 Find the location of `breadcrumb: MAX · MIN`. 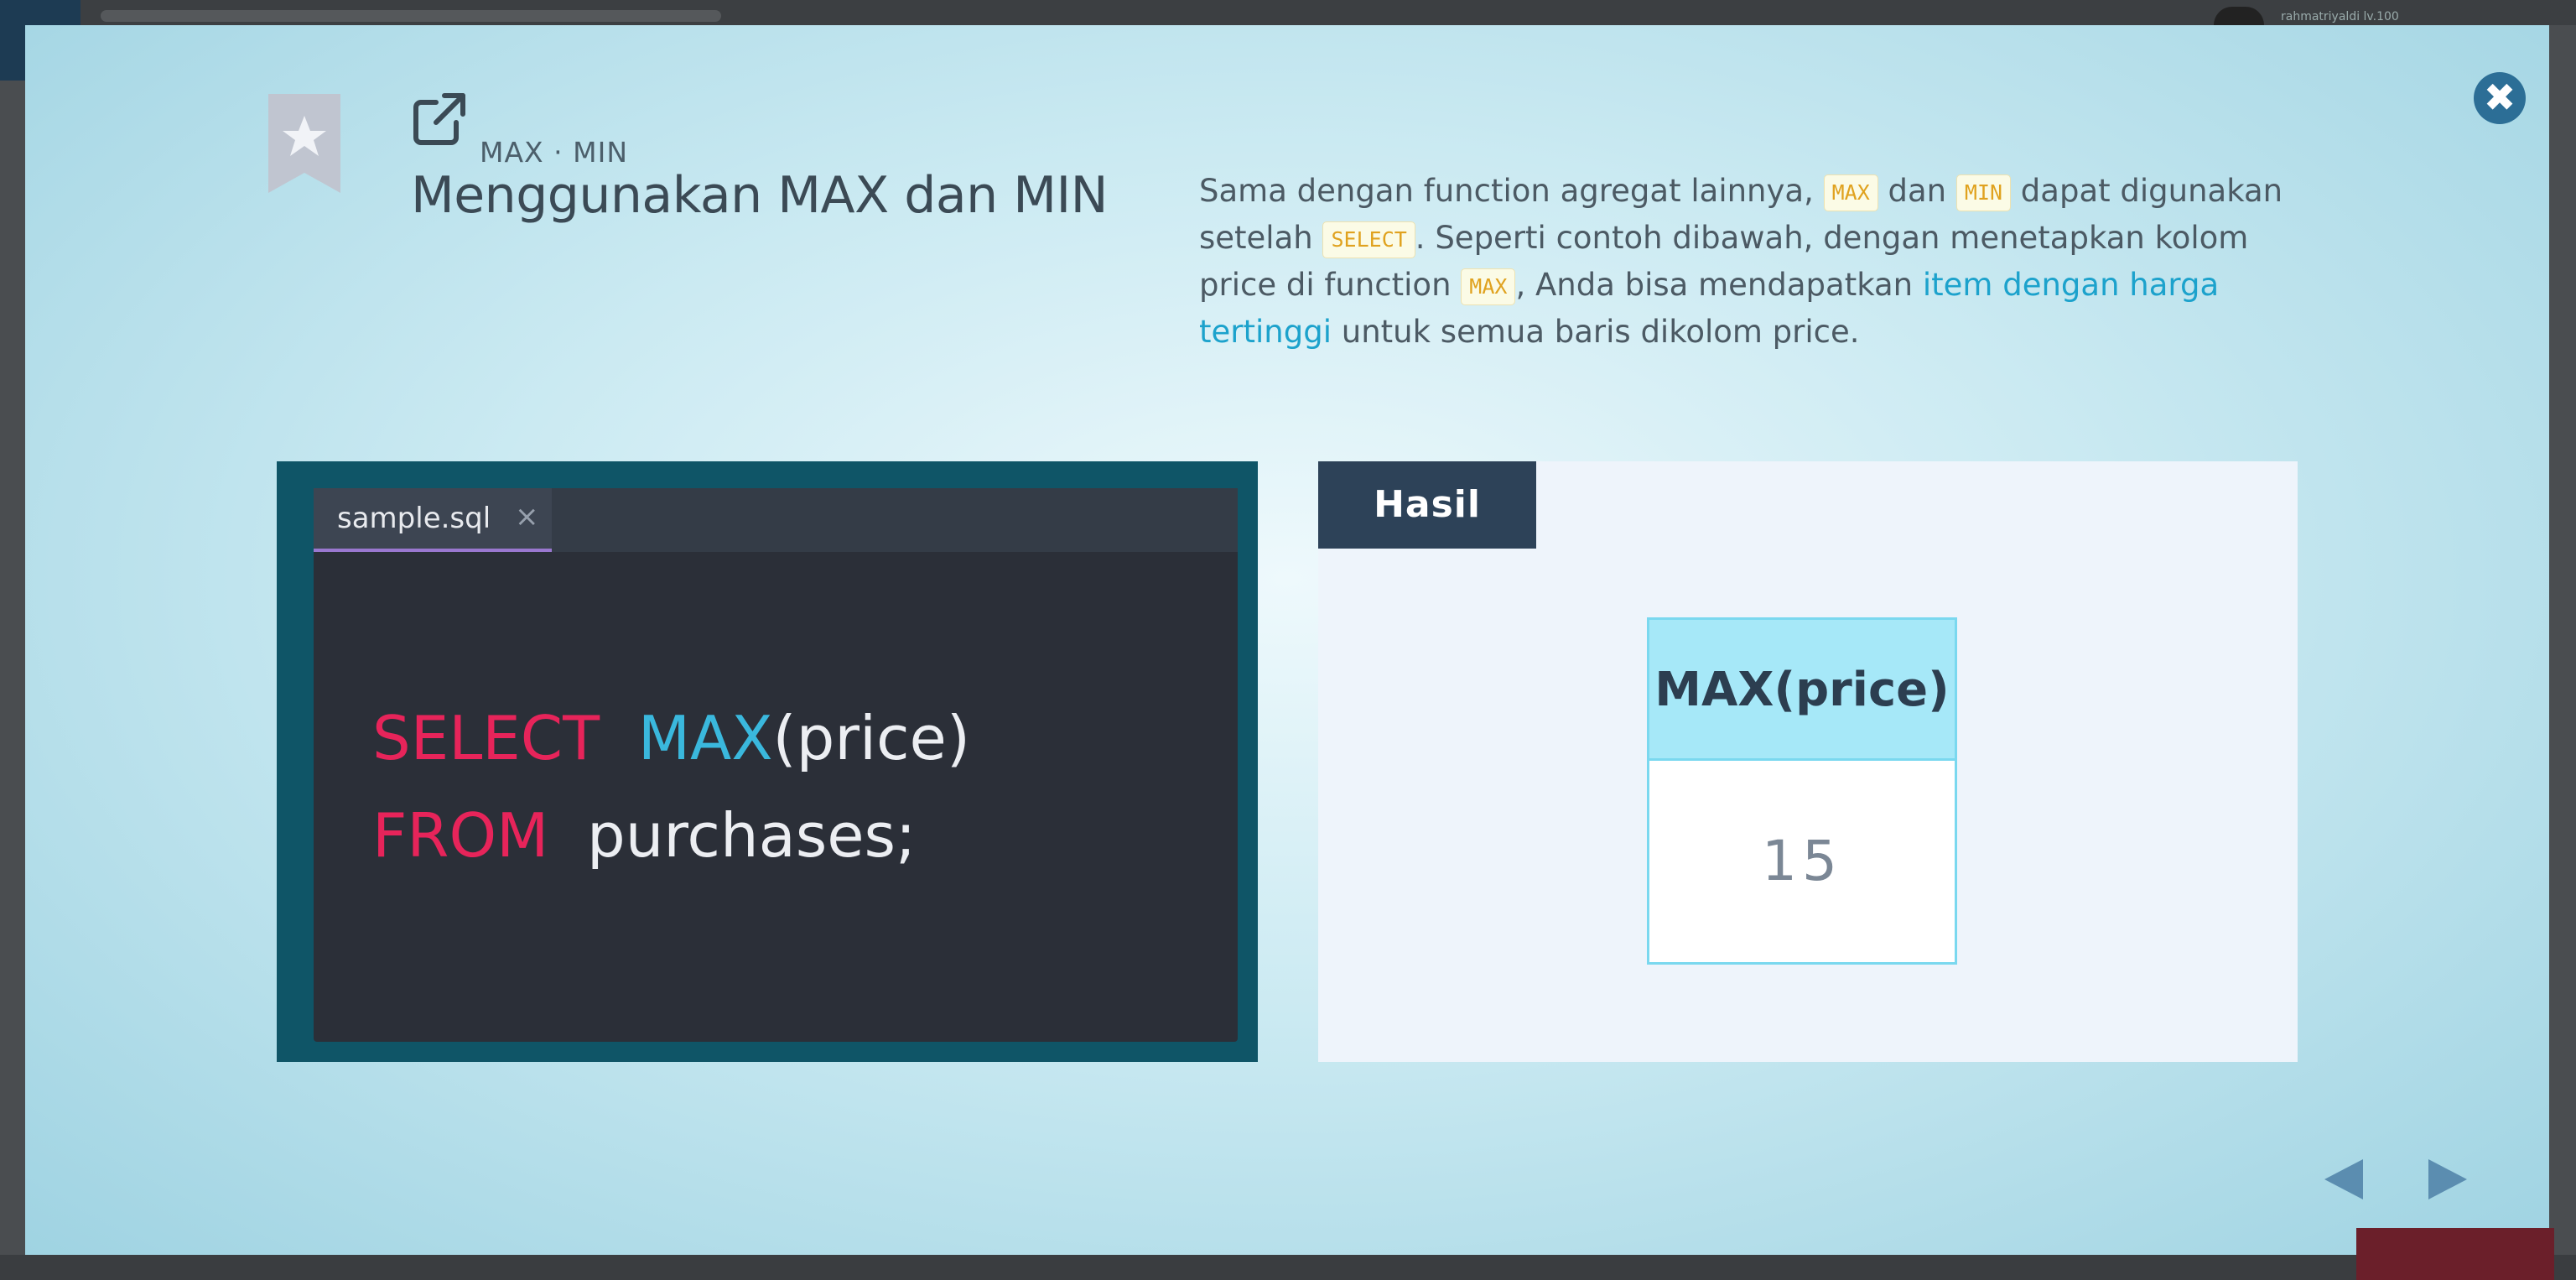

breadcrumb: MAX · MIN is located at coordinates (554, 152).